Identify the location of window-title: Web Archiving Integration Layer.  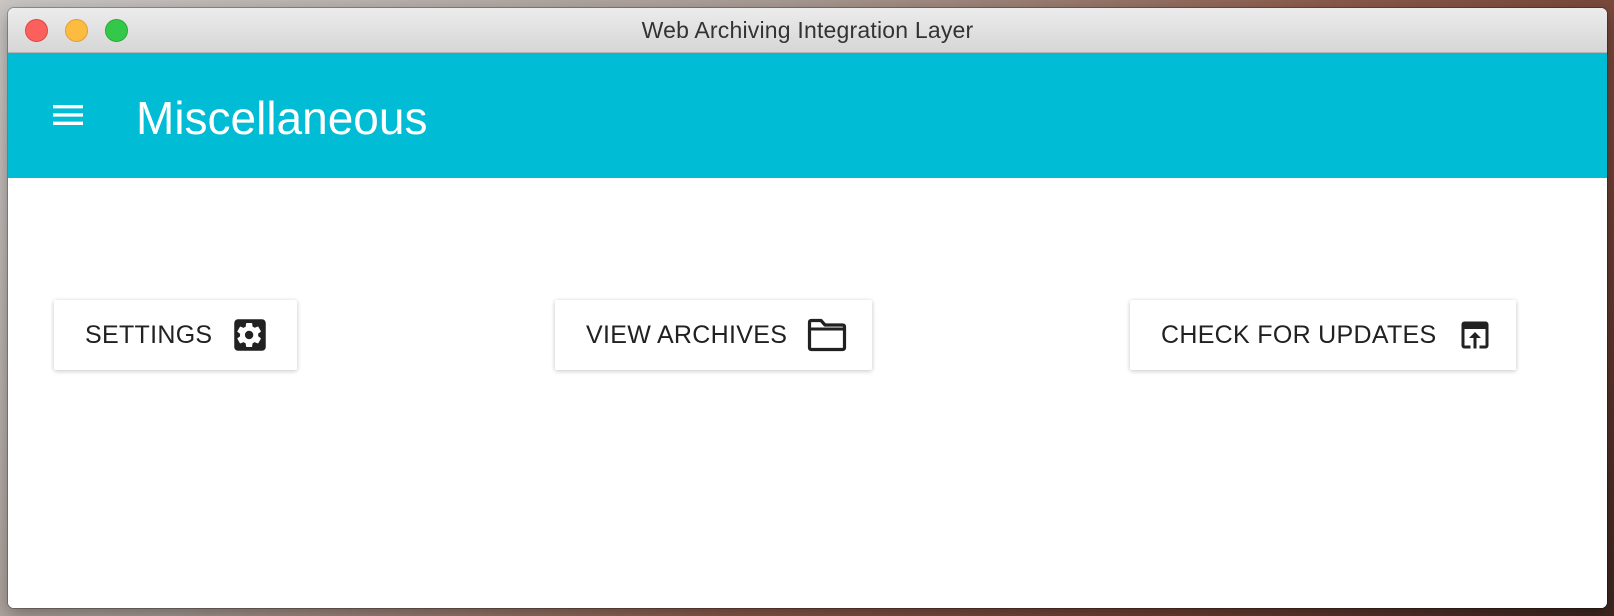
(807, 29).